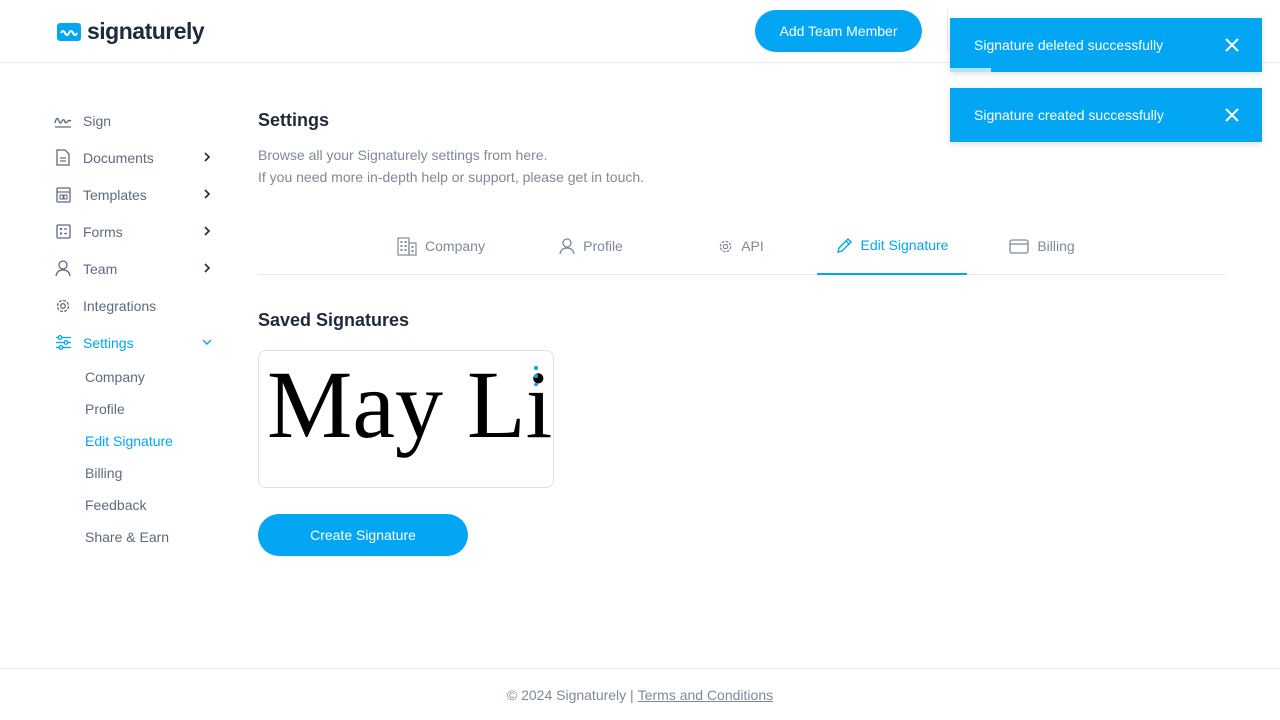 This screenshot has width=1280, height=720. I want to click on tab-billing: Billing, so click(1042, 246).